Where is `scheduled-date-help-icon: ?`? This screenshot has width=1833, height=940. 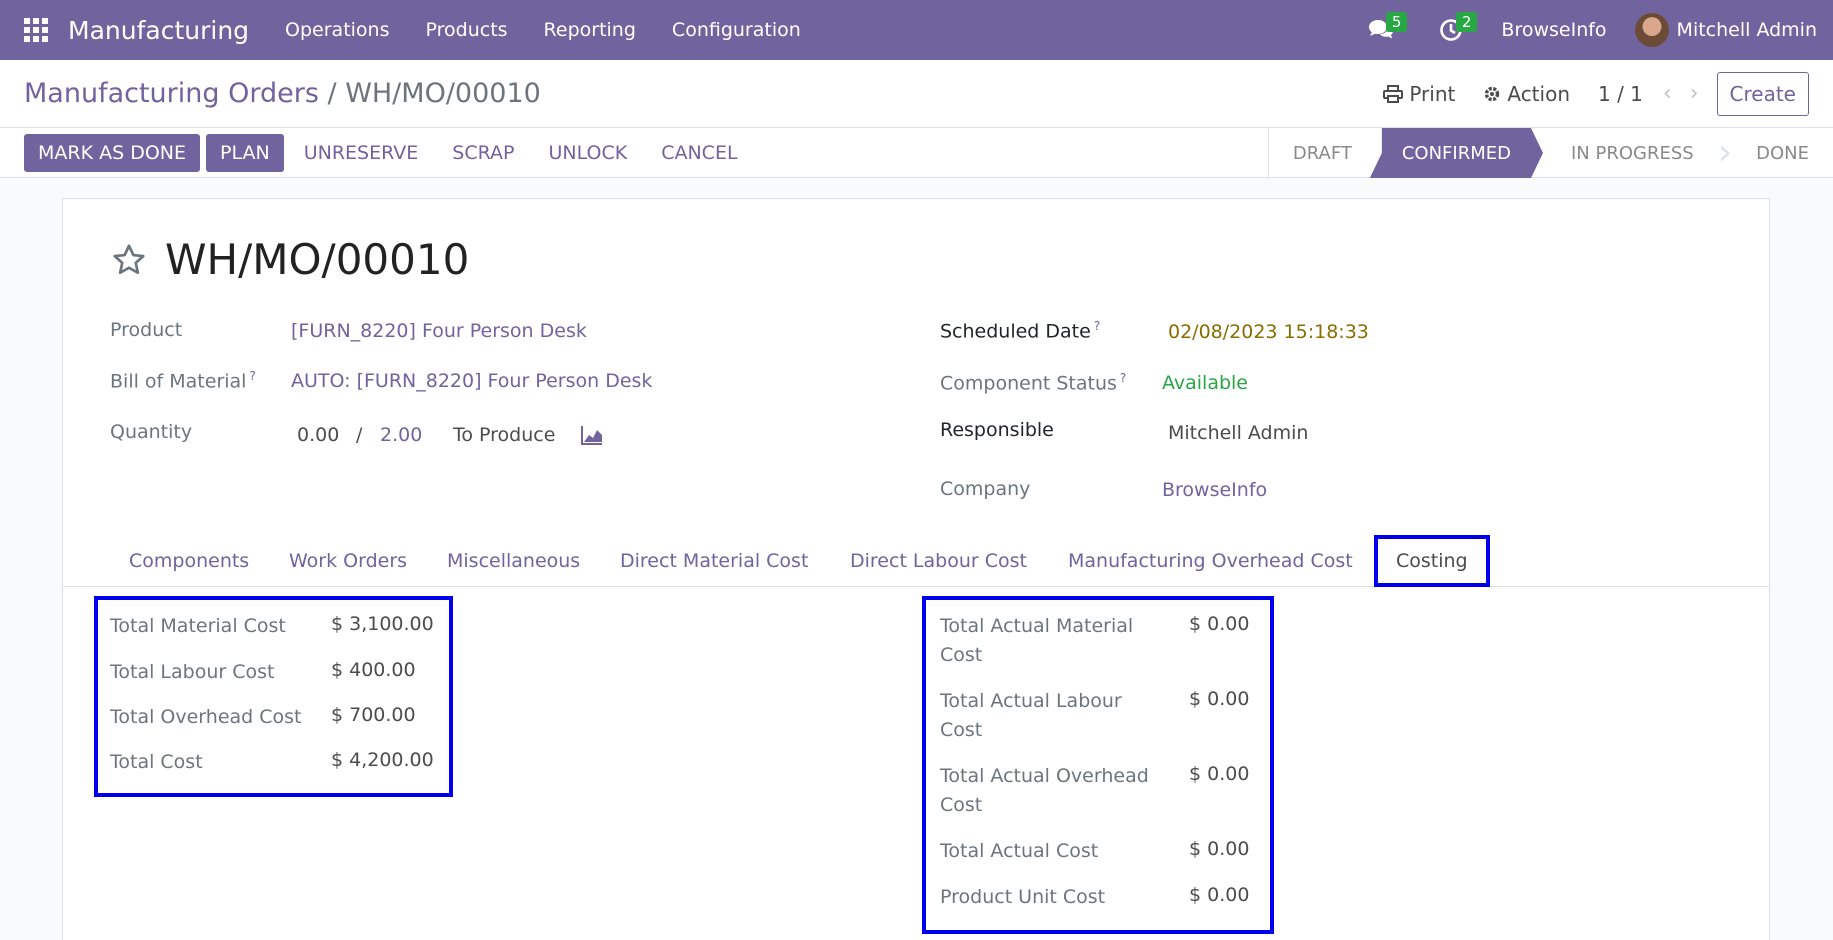
scheduled-date-help-icon: ? is located at coordinates (1097, 326).